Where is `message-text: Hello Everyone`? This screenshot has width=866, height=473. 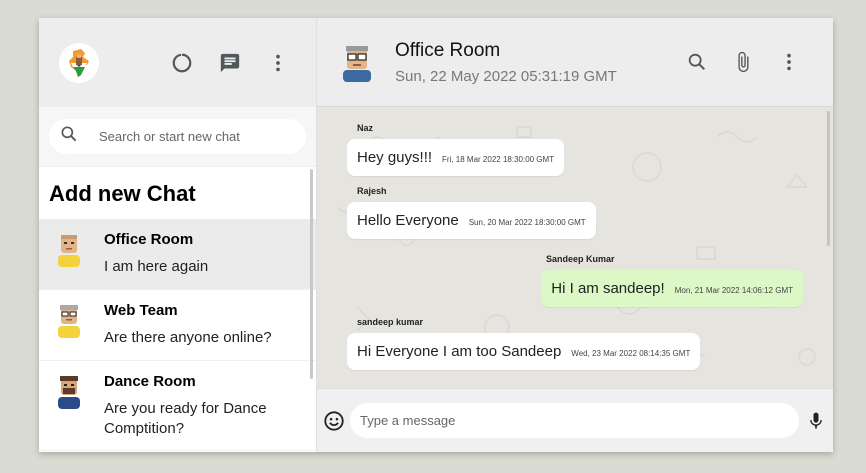
message-text: Hello Everyone is located at coordinates (408, 220).